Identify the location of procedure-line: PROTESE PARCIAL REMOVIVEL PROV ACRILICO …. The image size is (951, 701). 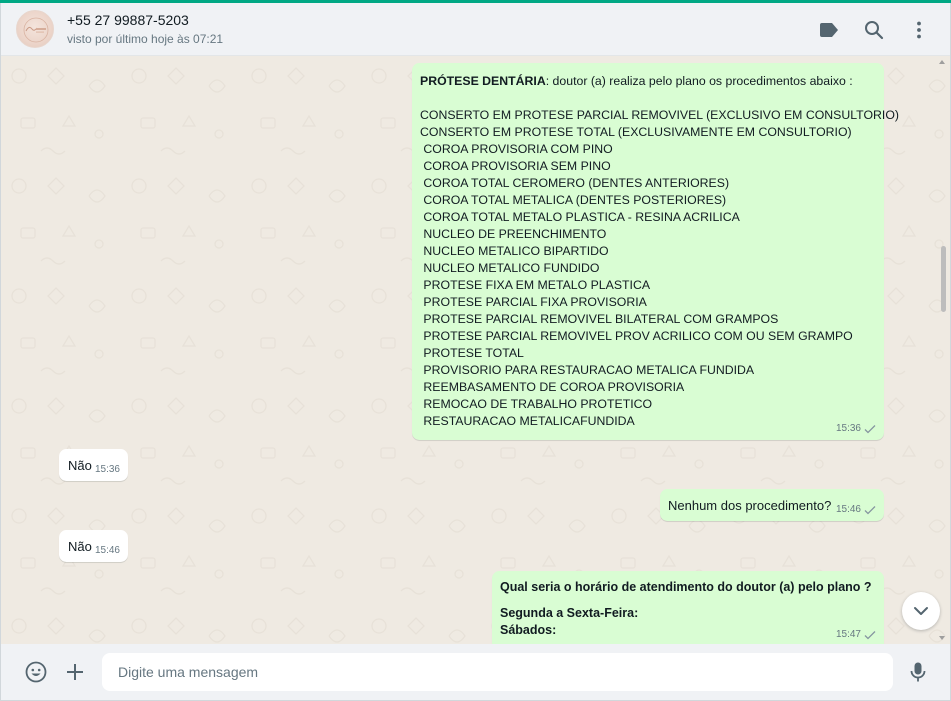
(636, 336).